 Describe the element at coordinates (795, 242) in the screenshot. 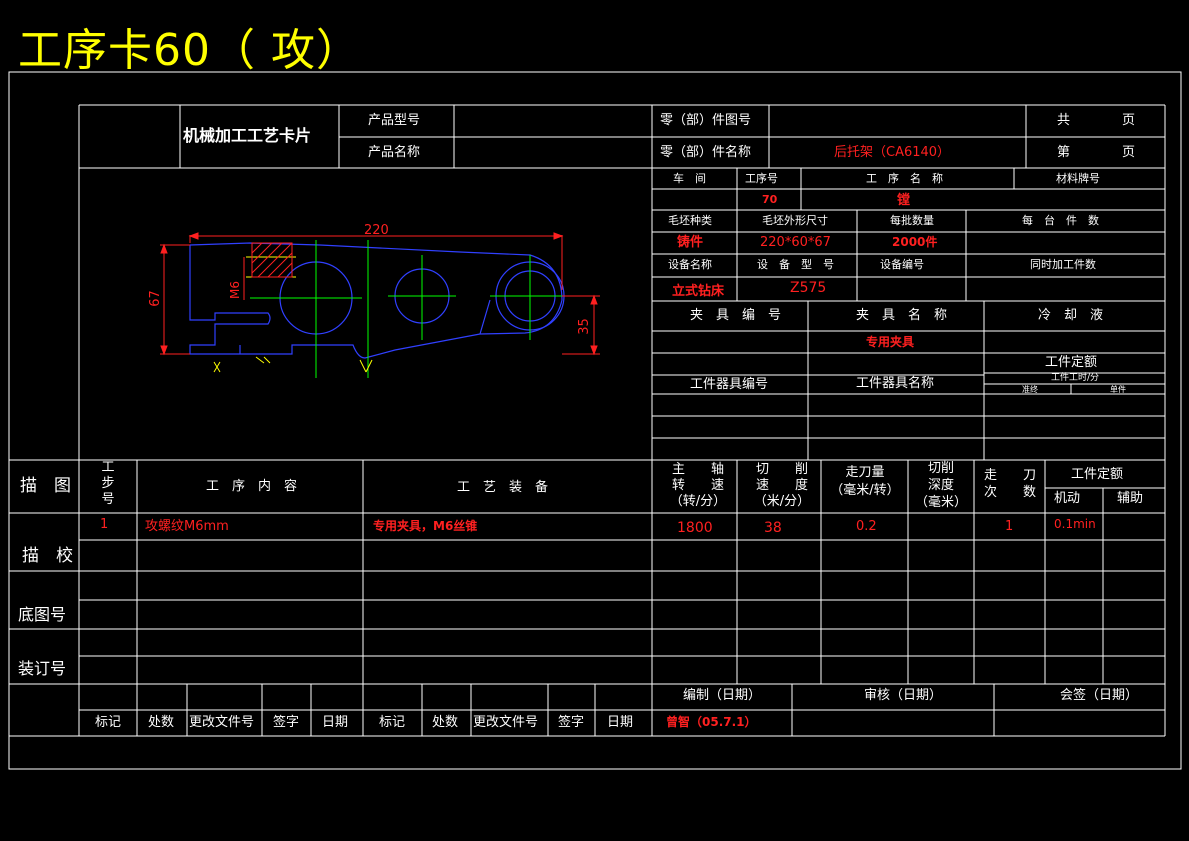

I see `blank-size-value: 220*60*67` at that location.